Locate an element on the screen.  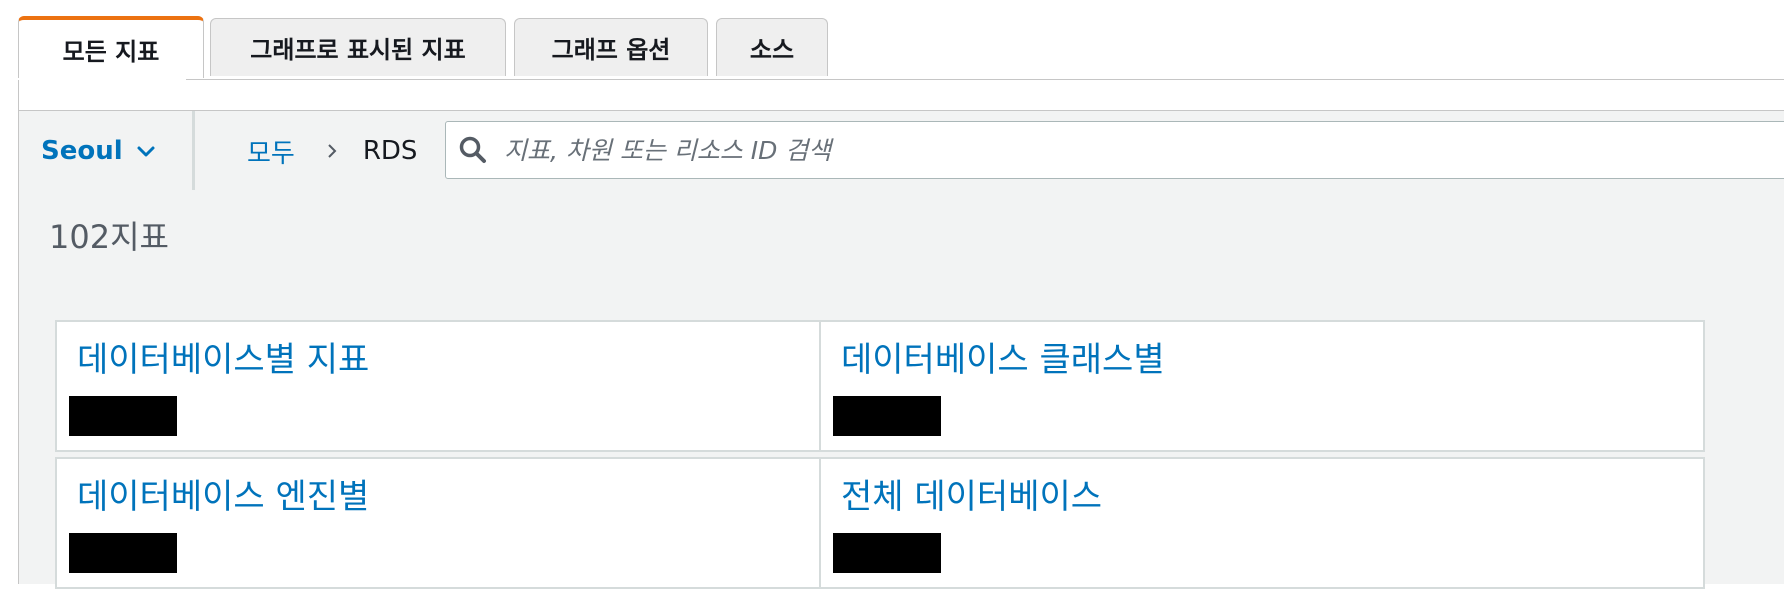
search-input is located at coordinates (954, 150).